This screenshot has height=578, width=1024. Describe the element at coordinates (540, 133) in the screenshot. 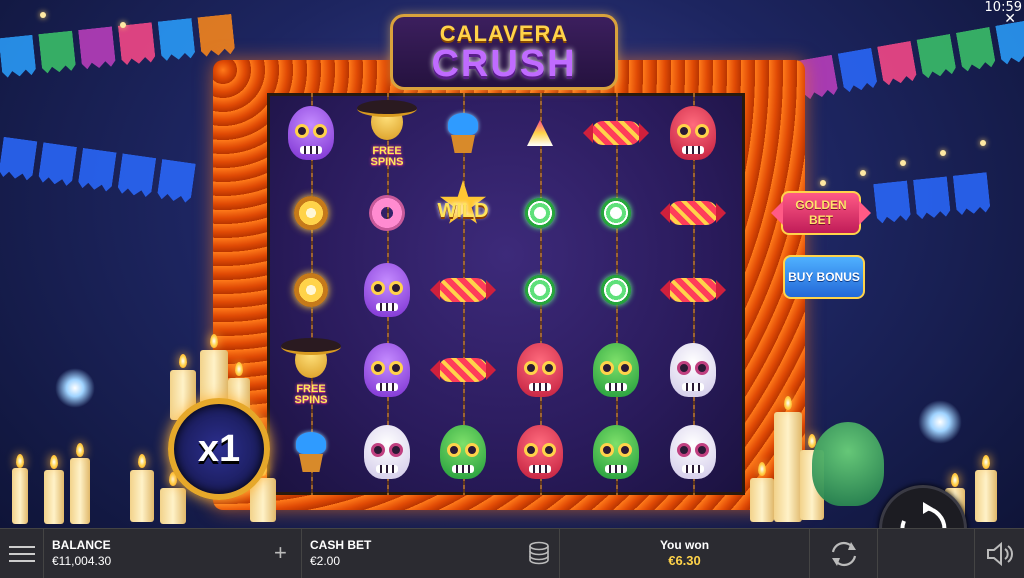

I see `symbol-candy-corn` at that location.